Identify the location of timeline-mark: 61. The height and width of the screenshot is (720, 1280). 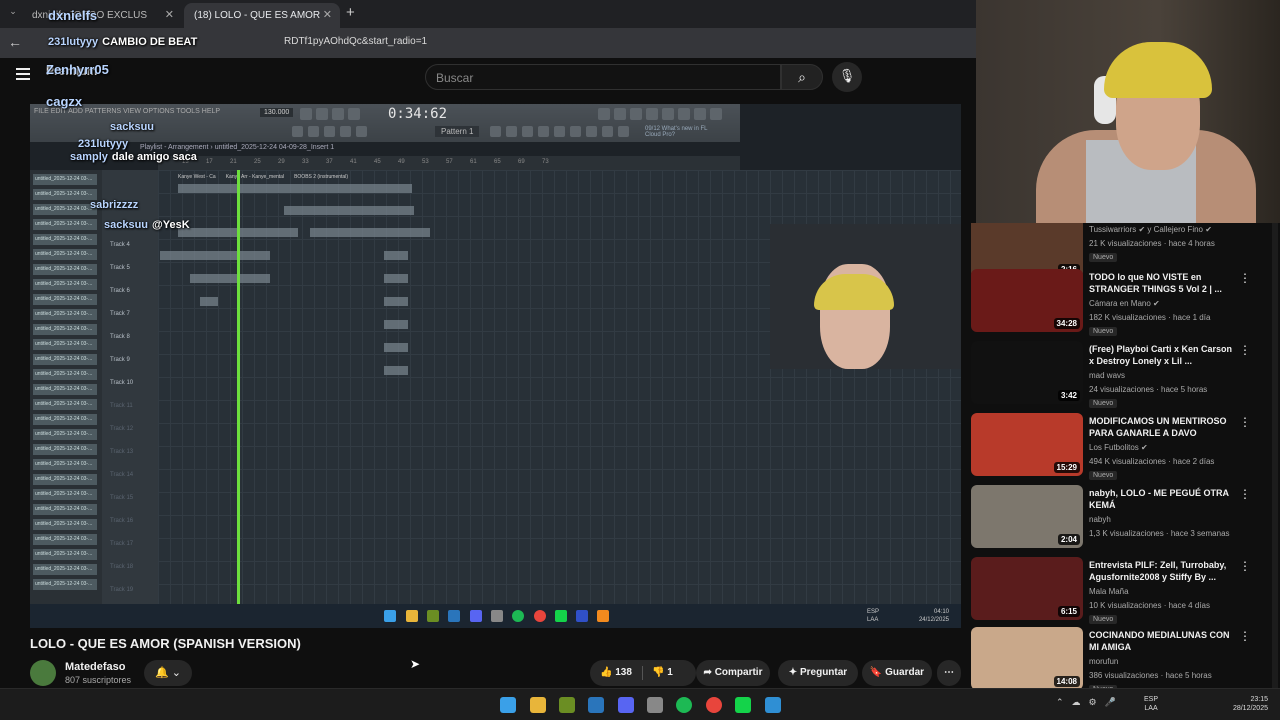
(473, 162).